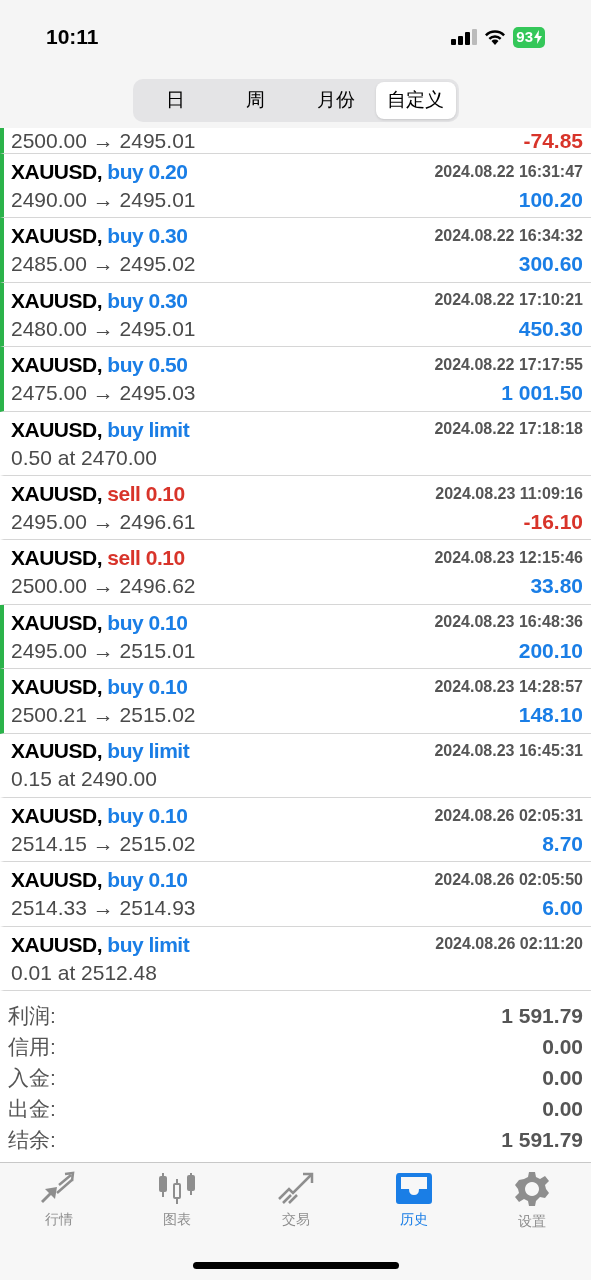 This screenshot has height=1280, width=591. What do you see at coordinates (531, 1189) in the screenshot?
I see `settings-icon` at bounding box center [531, 1189].